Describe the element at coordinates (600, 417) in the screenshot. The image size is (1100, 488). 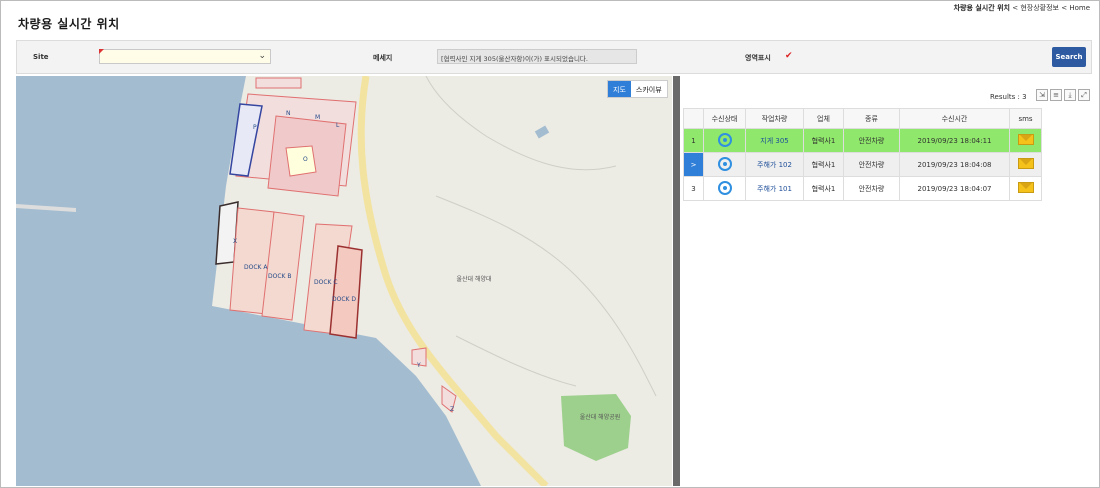
I see `map-place-label: 울산대 해양공원` at that location.